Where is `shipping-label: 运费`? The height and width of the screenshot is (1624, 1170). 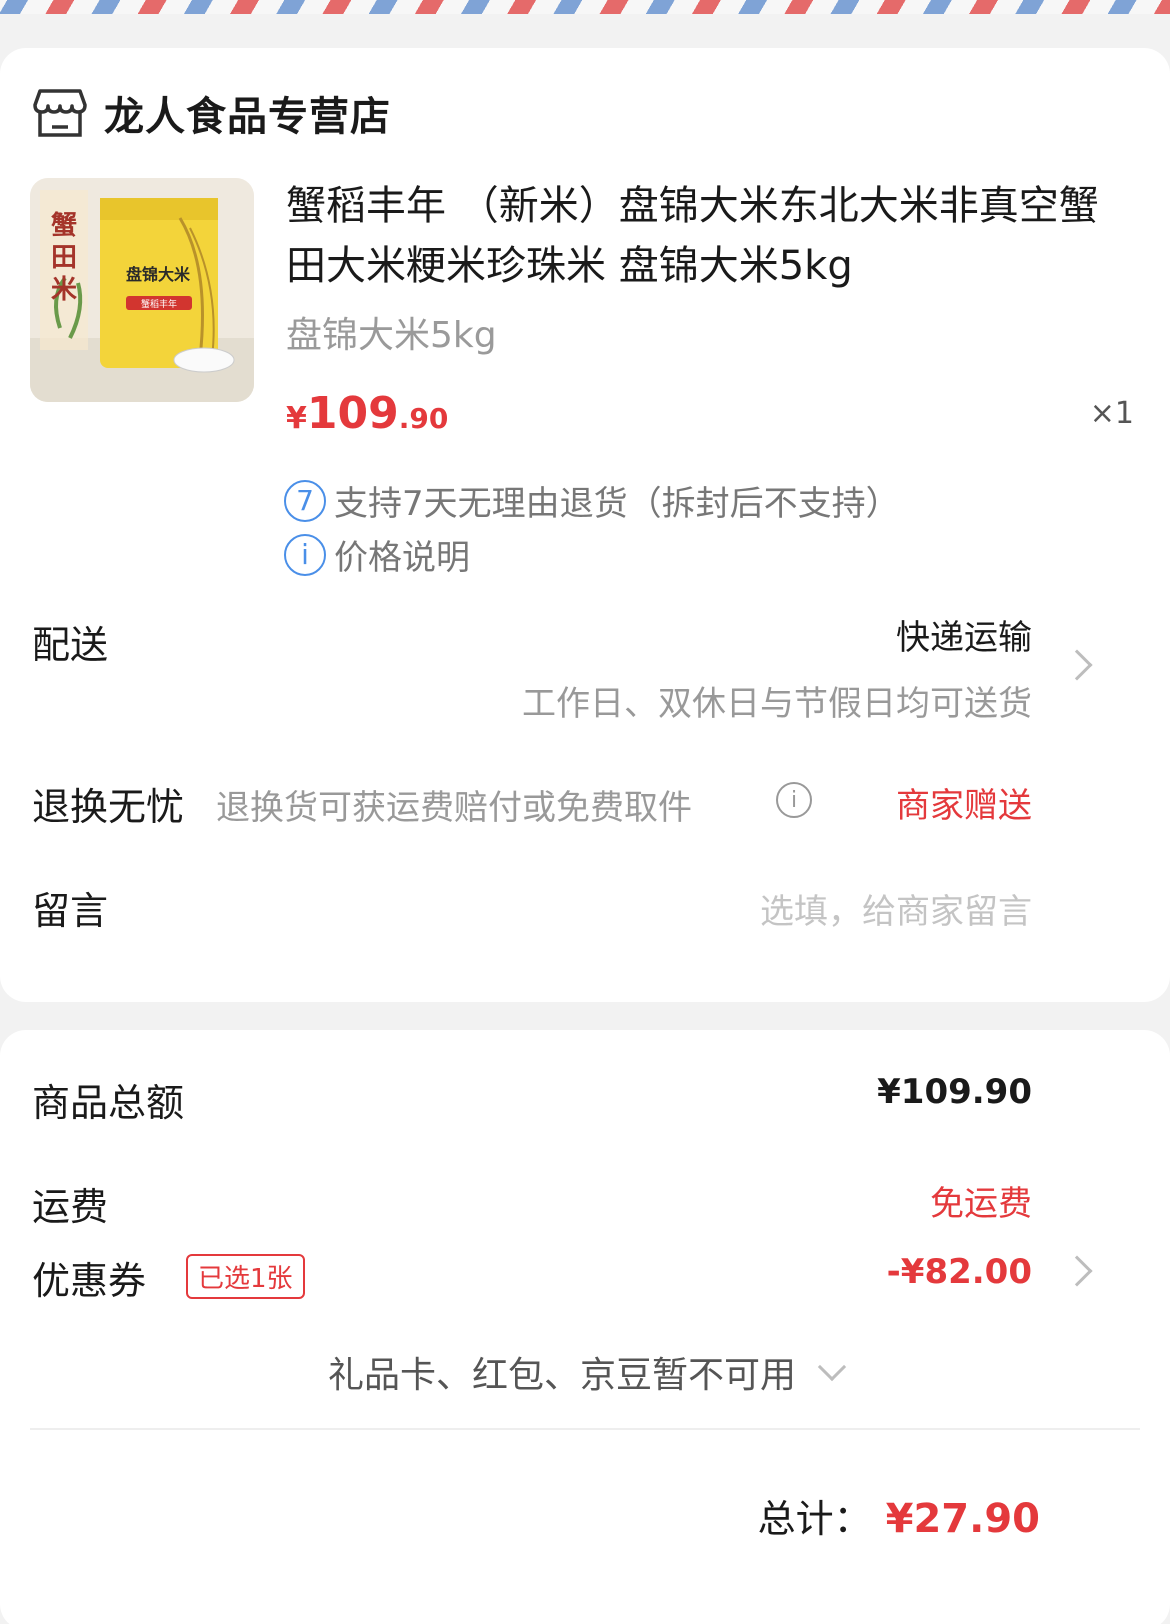
shipping-label: 运费 is located at coordinates (70, 1207).